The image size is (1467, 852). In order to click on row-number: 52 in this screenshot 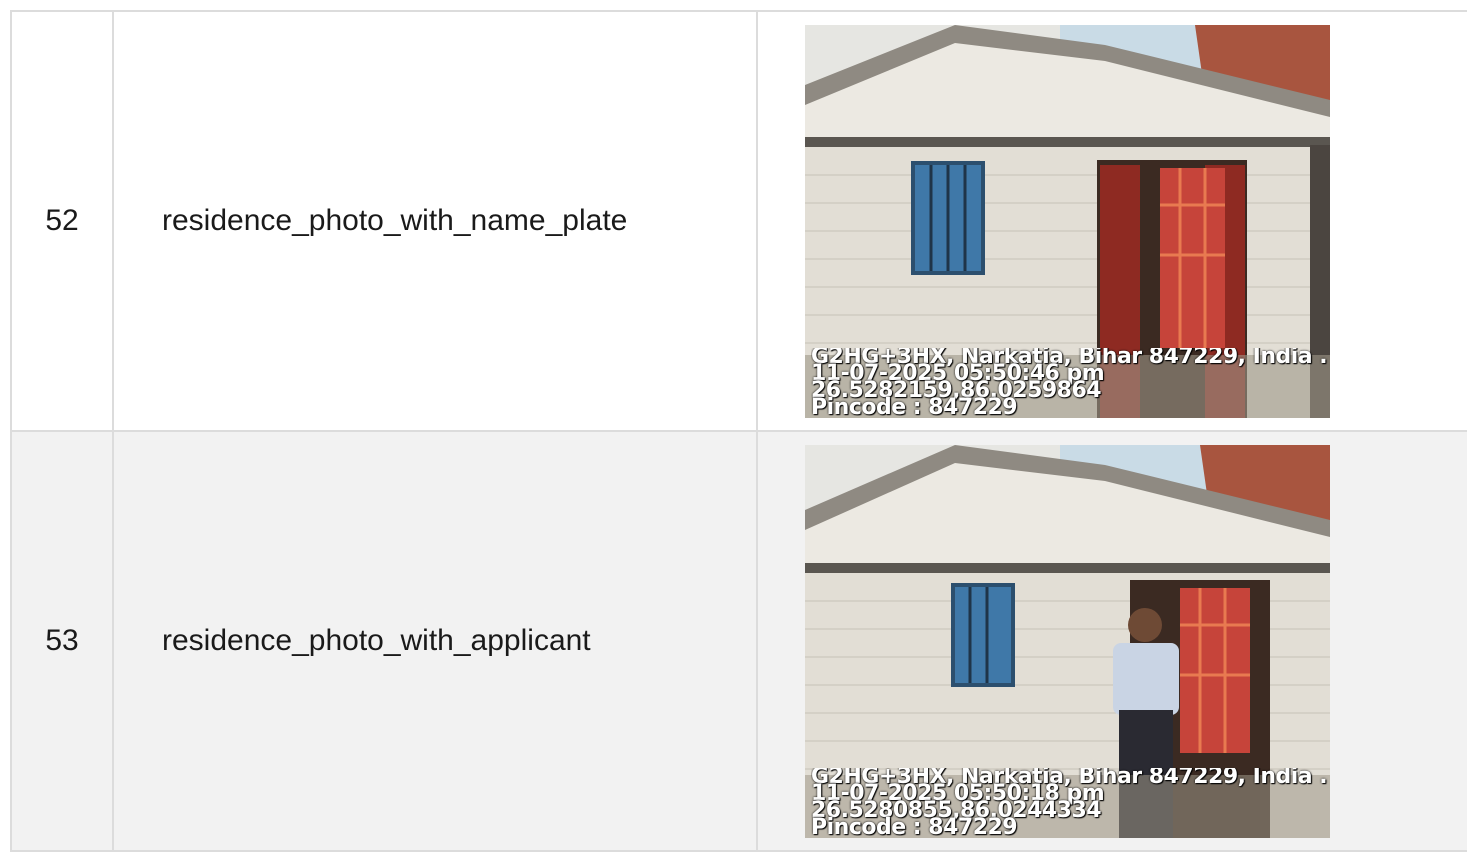, I will do `click(61, 221)`.